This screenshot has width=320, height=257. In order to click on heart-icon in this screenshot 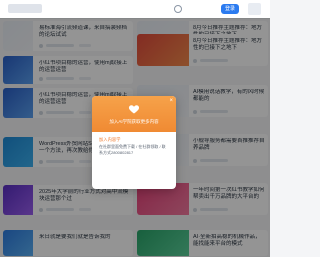, I will do `click(134, 109)`.